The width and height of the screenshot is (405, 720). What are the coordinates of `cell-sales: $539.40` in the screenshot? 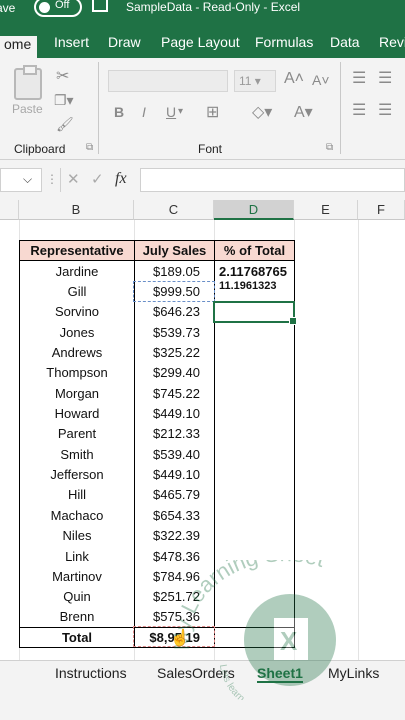 It's located at (174, 454).